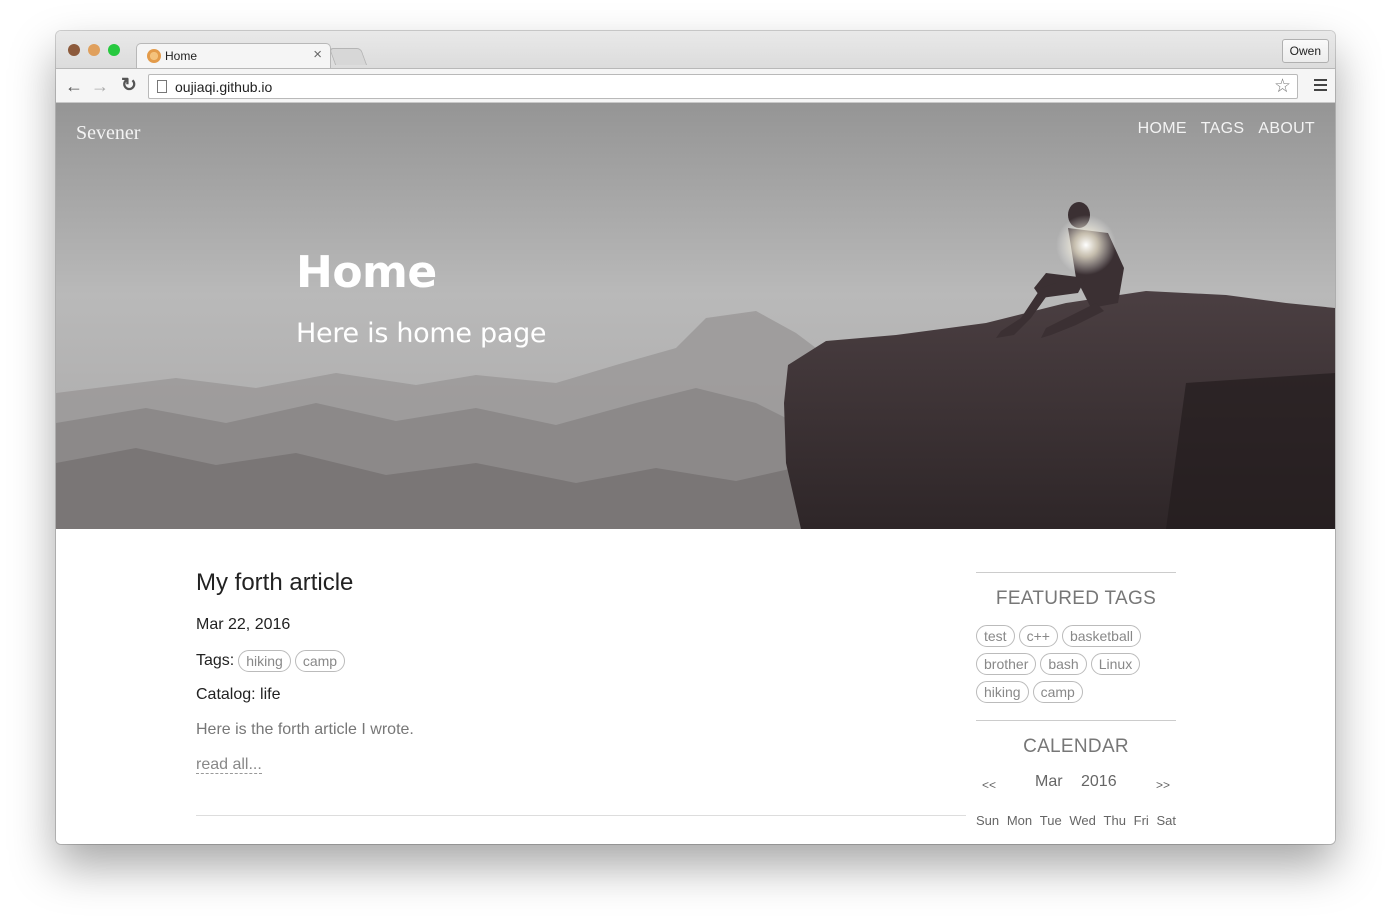 This screenshot has height=924, width=1391. I want to click on calendar-weekdays: Sun Mon Tue Wed Thu Fri Sat, so click(1076, 820).